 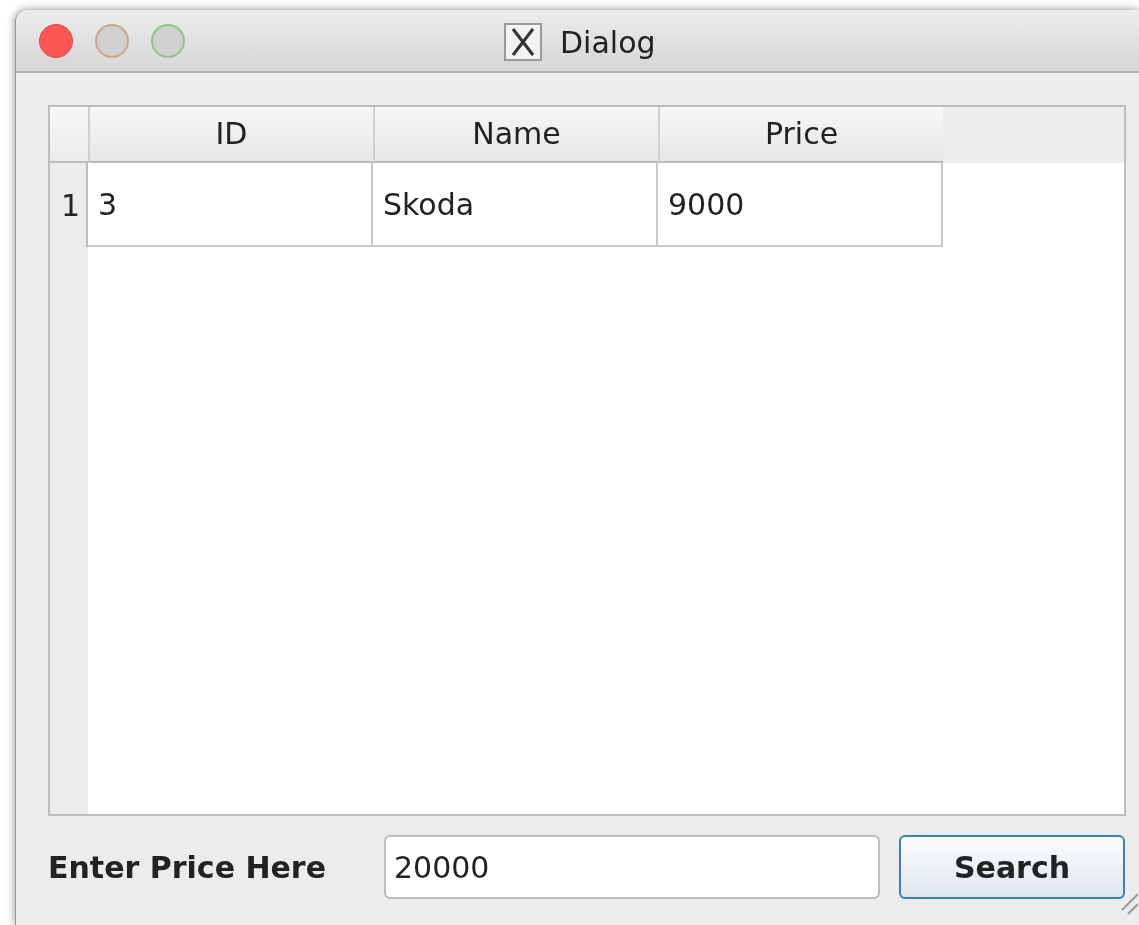 What do you see at coordinates (187, 867) in the screenshot?
I see `field-label: Enter Price Here` at bounding box center [187, 867].